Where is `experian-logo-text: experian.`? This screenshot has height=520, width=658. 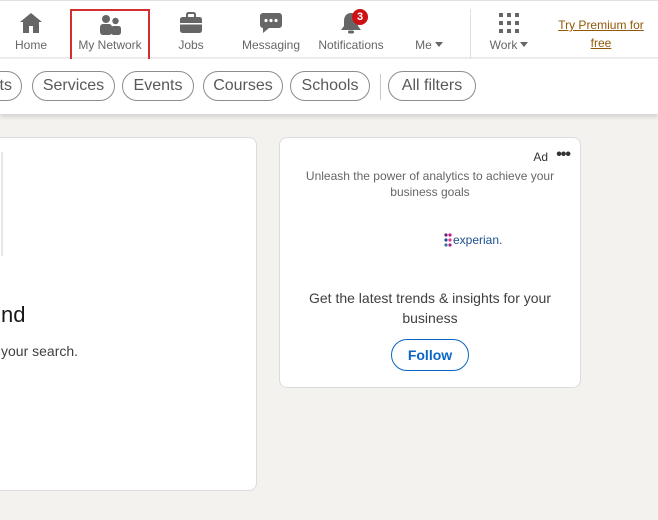 experian-logo-text: experian. is located at coordinates (478, 240).